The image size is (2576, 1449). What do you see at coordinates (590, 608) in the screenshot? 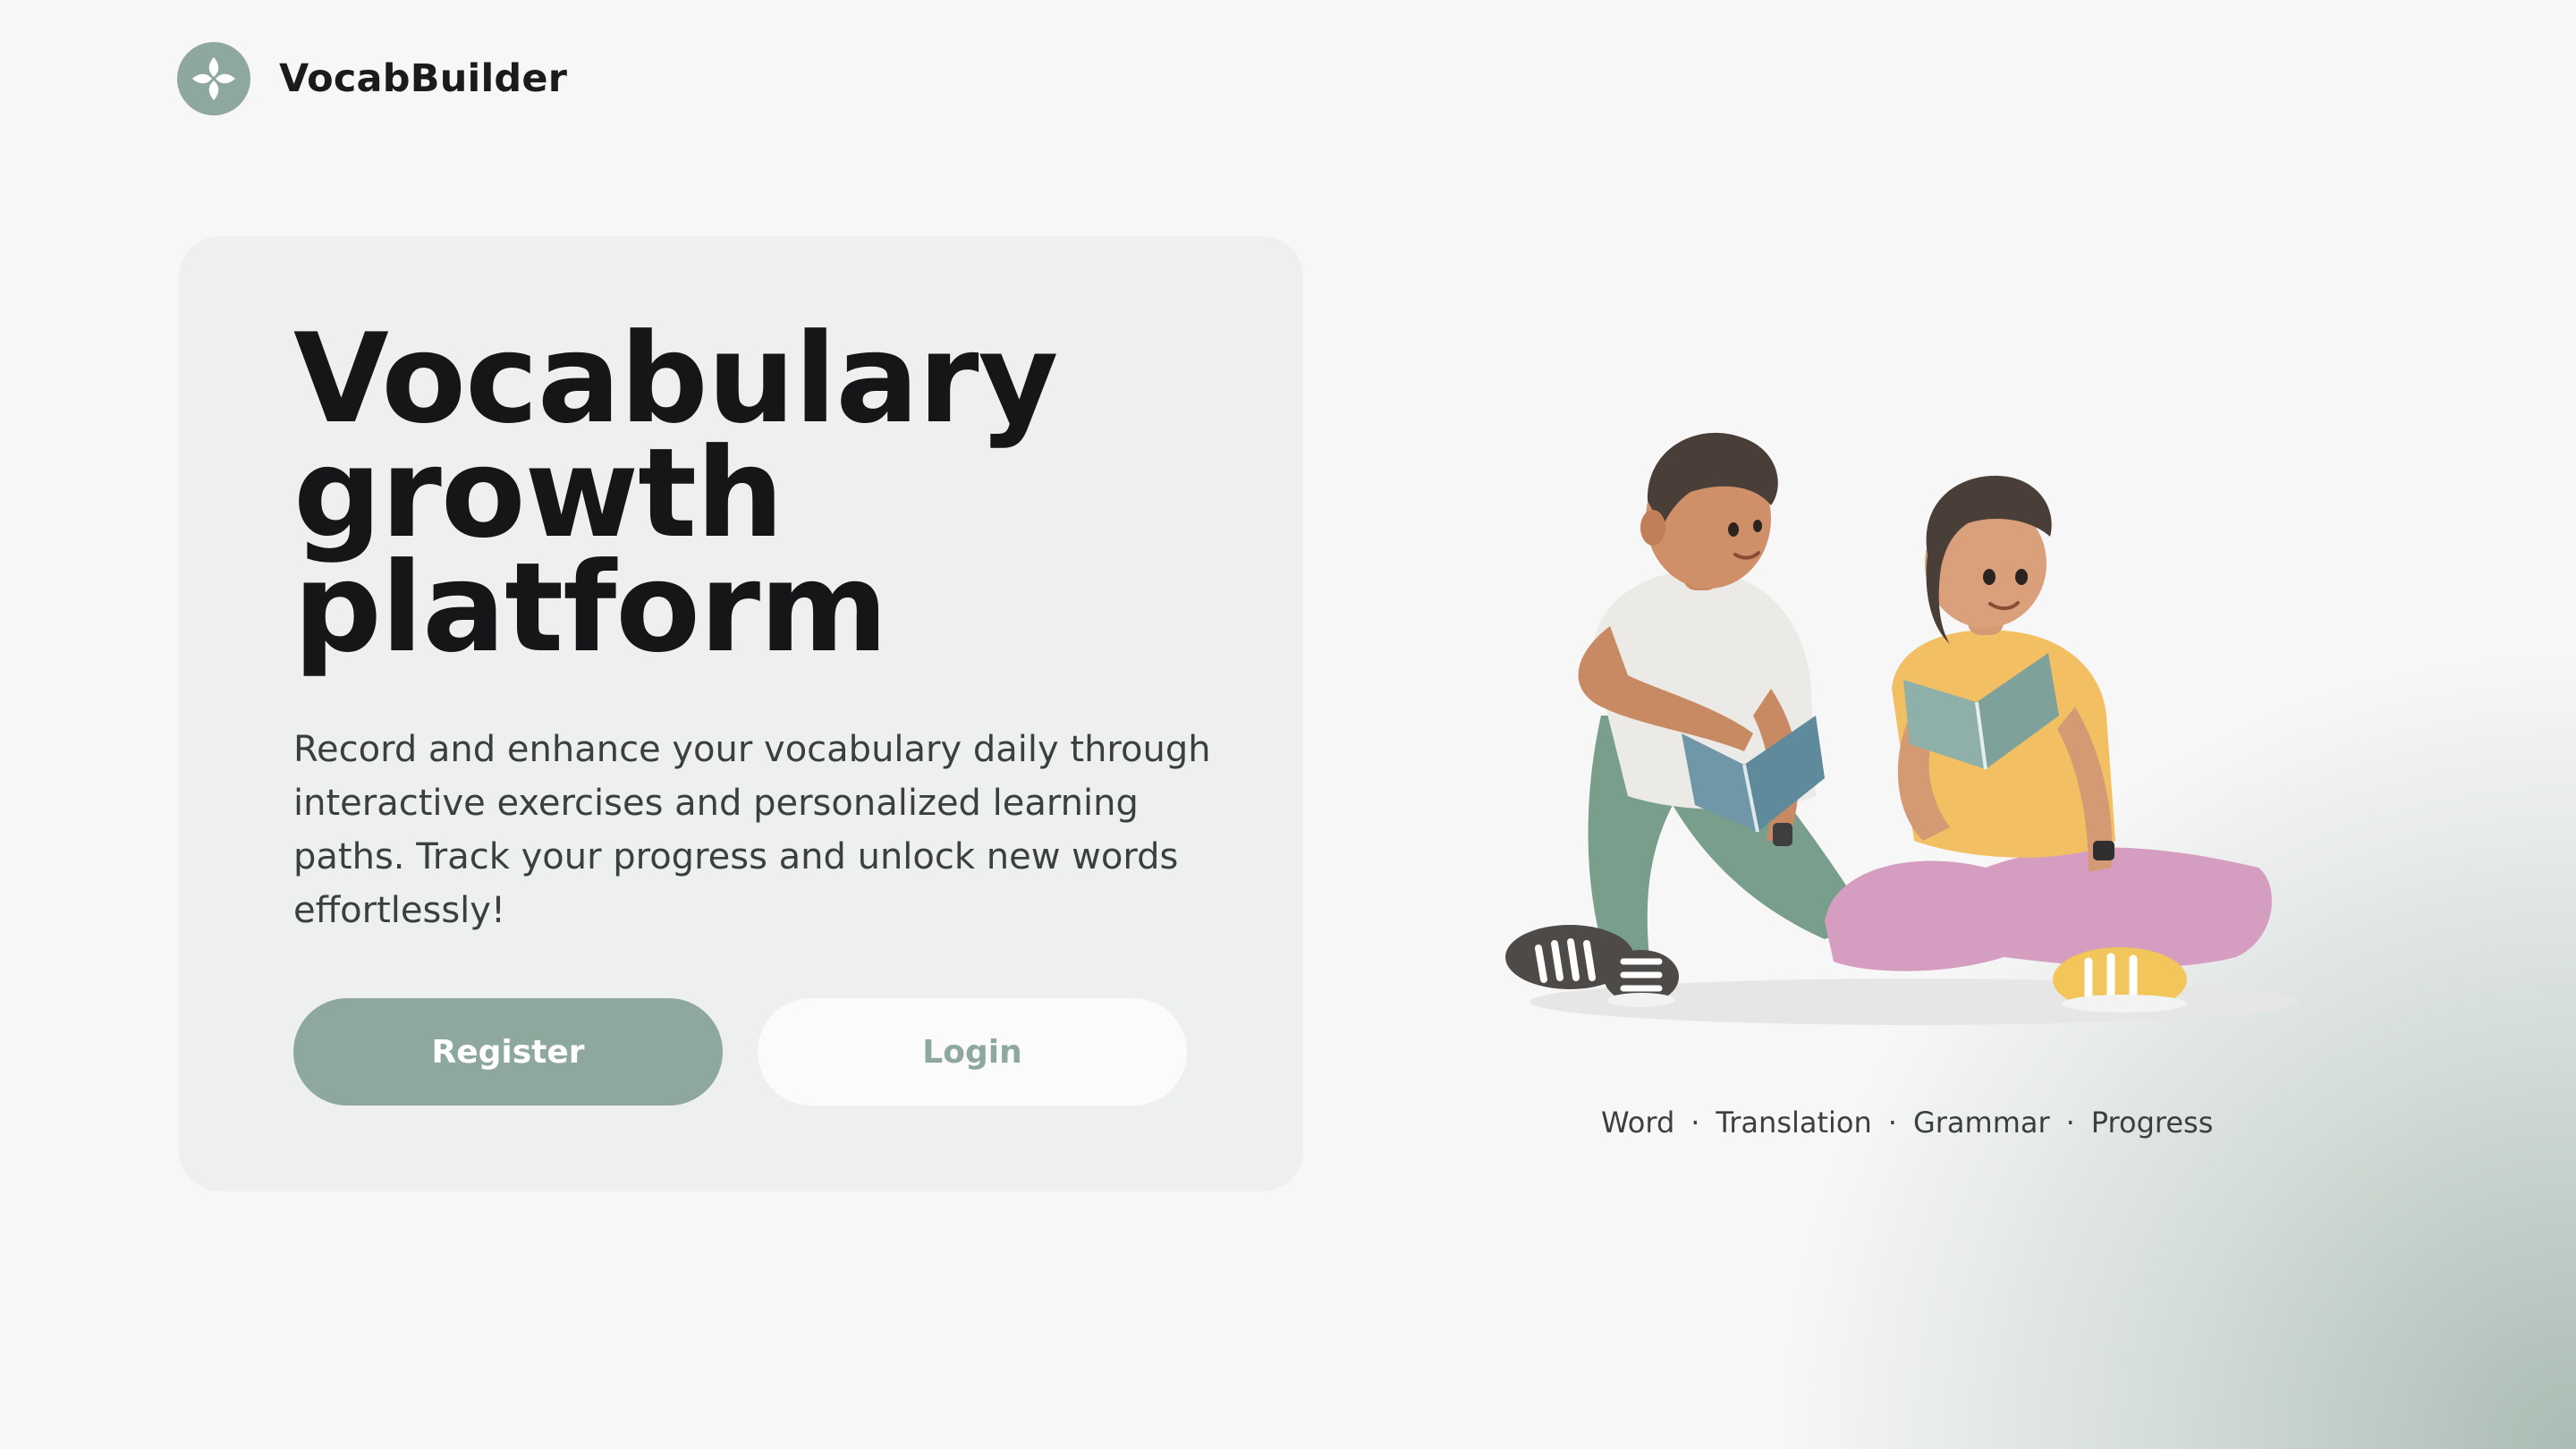
I see `hero-title-line: platform` at bounding box center [590, 608].